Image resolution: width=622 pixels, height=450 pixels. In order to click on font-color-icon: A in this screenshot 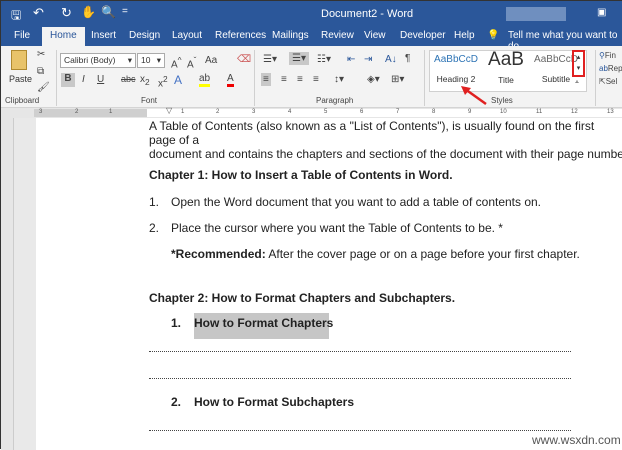, I will do `click(230, 80)`.